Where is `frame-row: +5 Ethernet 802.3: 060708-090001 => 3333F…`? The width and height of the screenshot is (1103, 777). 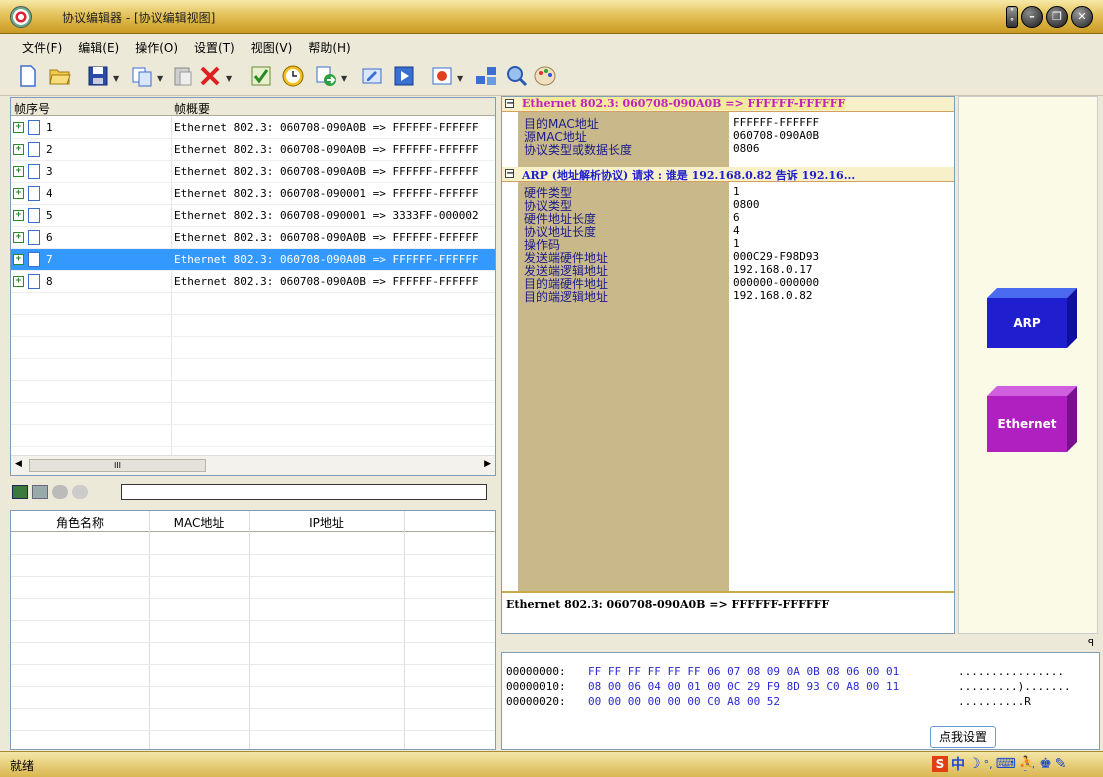 frame-row: +5 Ethernet 802.3: 060708-090001 => 3333F… is located at coordinates (253, 216).